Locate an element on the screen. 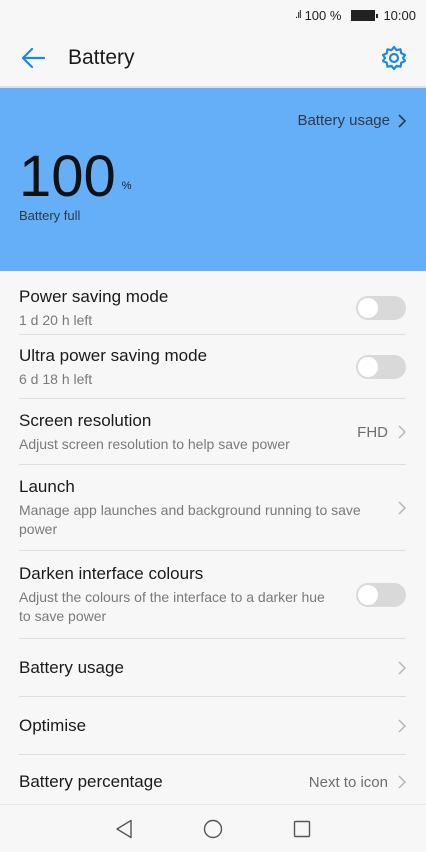  item-label: Battery percentage is located at coordinates (91, 781).